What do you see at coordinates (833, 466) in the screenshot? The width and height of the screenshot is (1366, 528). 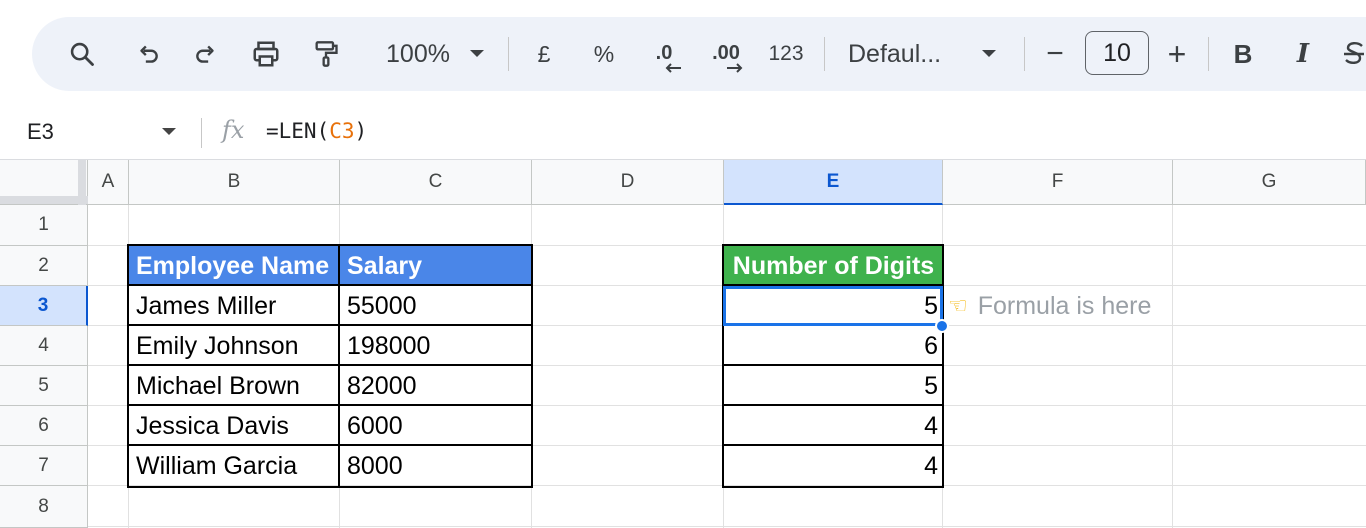 I see `cell-e7: 4` at bounding box center [833, 466].